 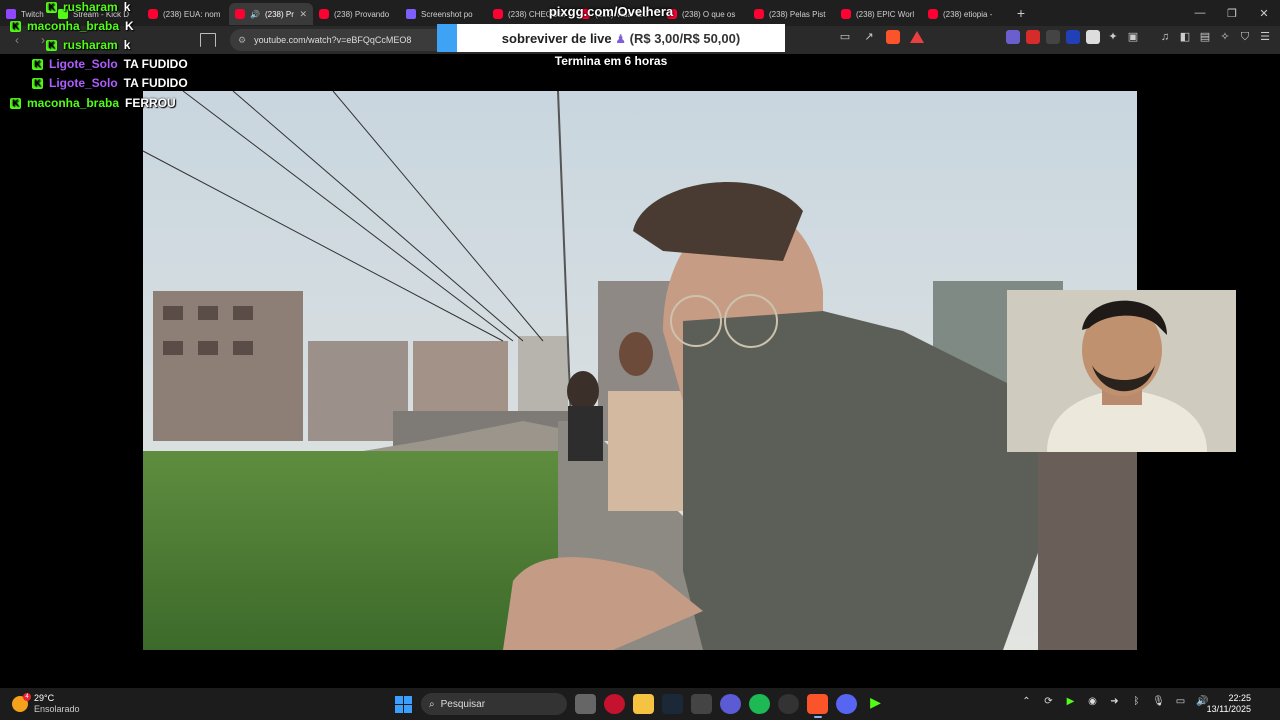 I want to click on share-icon: ↗, so click(x=869, y=37).